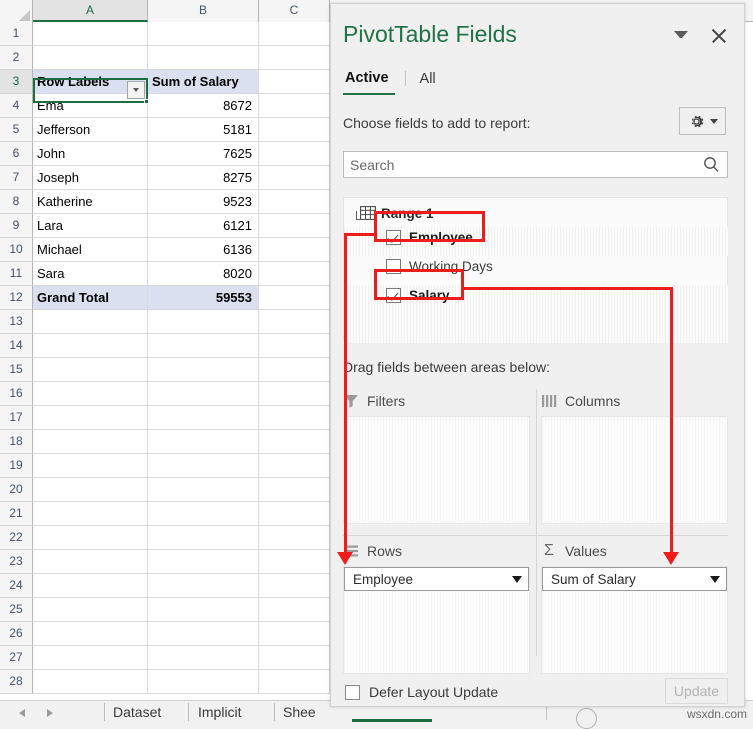 The height and width of the screenshot is (729, 753). I want to click on row-header-21: 21, so click(16, 514).